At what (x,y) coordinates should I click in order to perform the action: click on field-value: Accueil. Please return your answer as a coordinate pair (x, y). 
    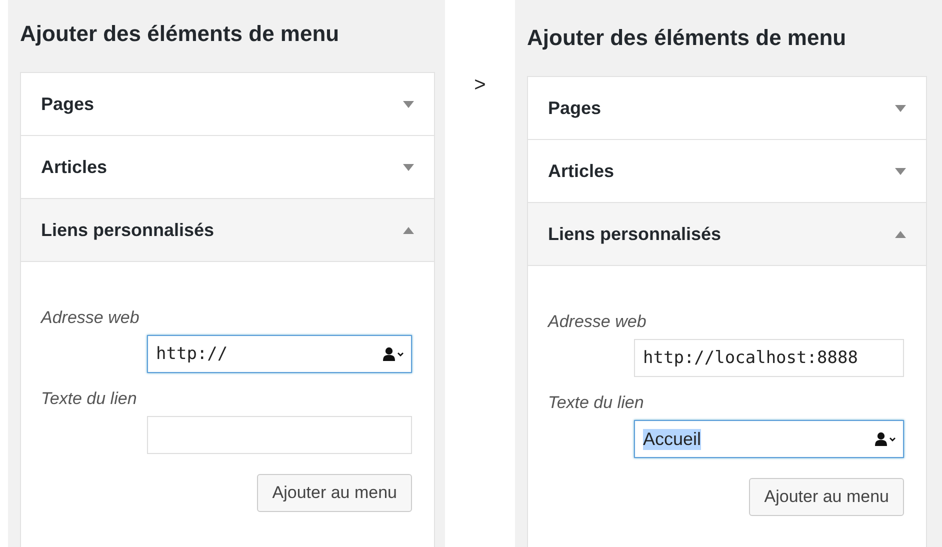
    Looking at the image, I should click on (672, 439).